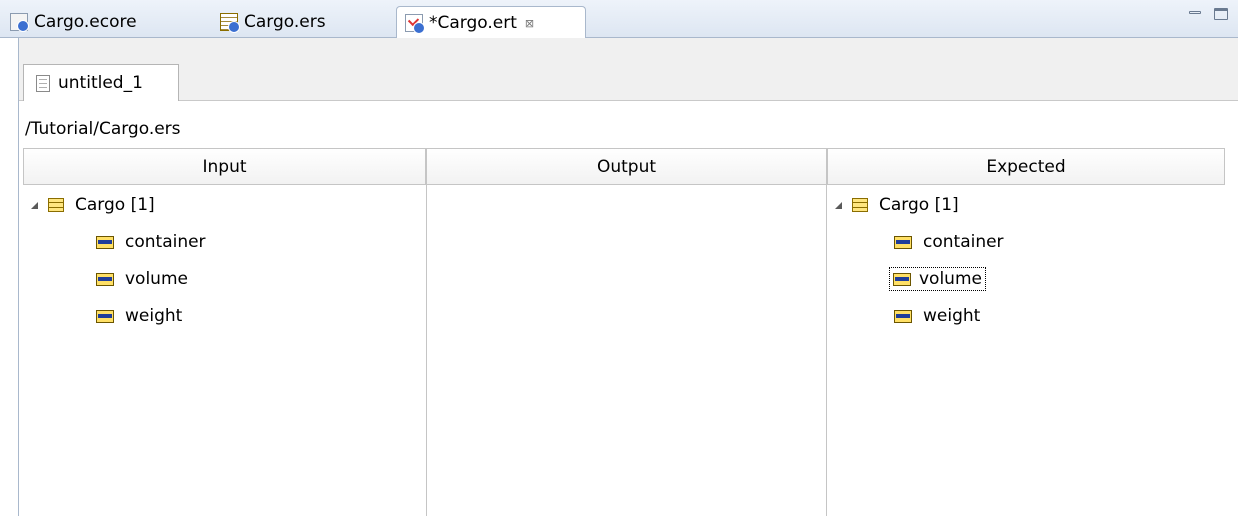  What do you see at coordinates (285, 22) in the screenshot?
I see `tab-label: Cargo.ers` at bounding box center [285, 22].